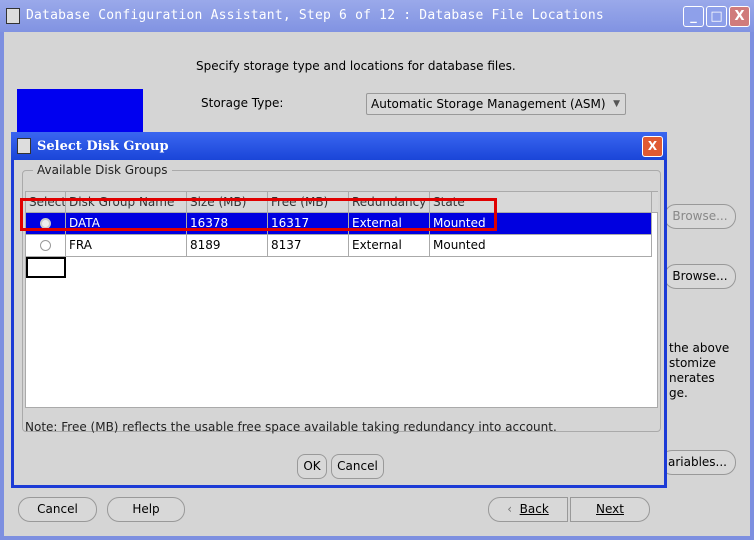 This screenshot has width=754, height=540. Describe the element at coordinates (693, 363) in the screenshot. I see `description-line: stomize` at that location.